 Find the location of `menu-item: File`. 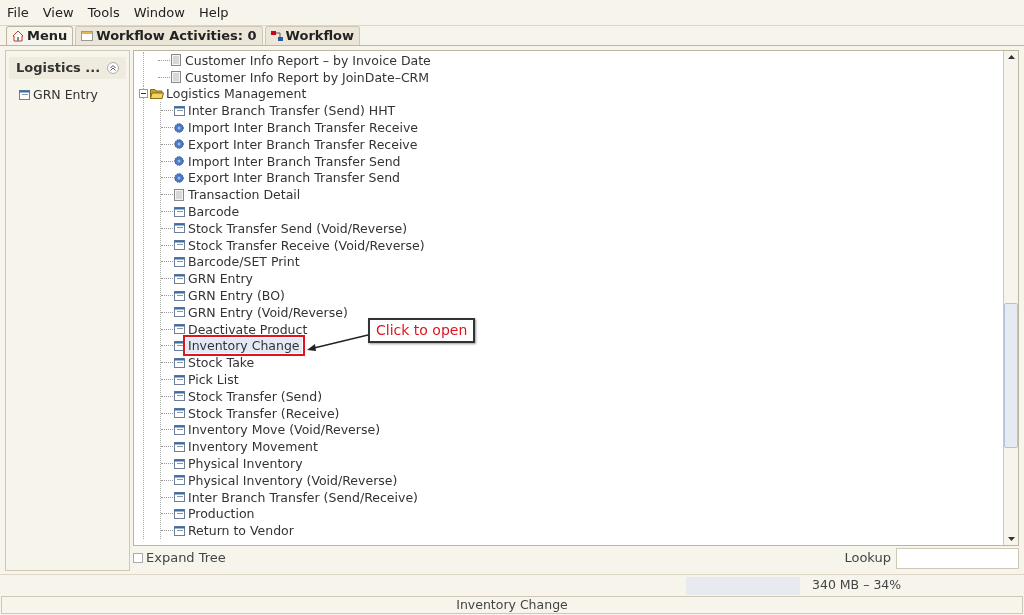

menu-item: File is located at coordinates (18, 12).